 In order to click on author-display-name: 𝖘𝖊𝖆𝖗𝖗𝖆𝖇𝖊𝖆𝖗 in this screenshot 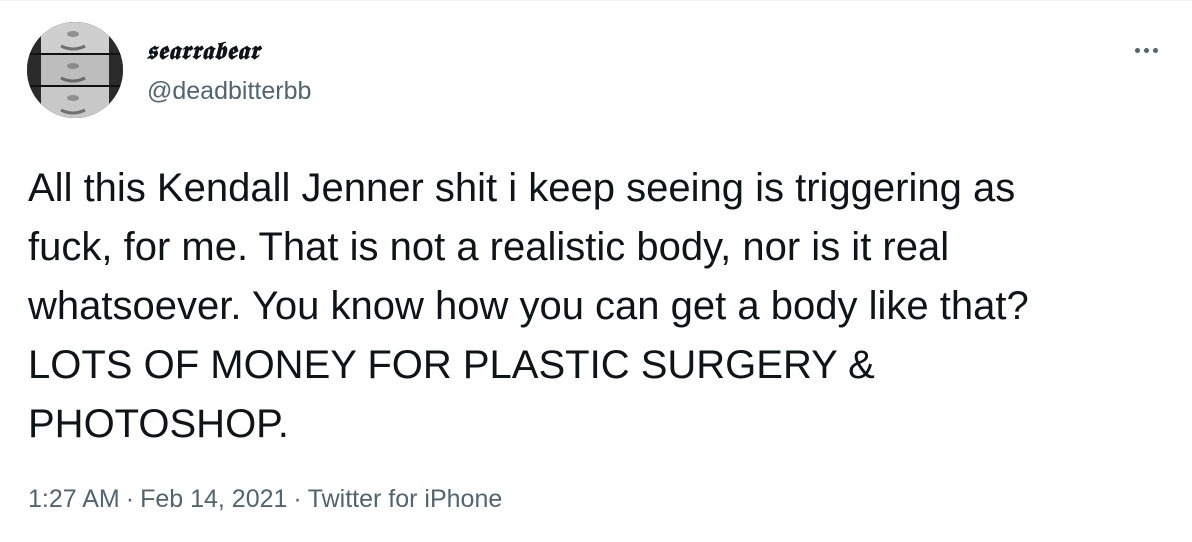, I will do `click(203, 51)`.